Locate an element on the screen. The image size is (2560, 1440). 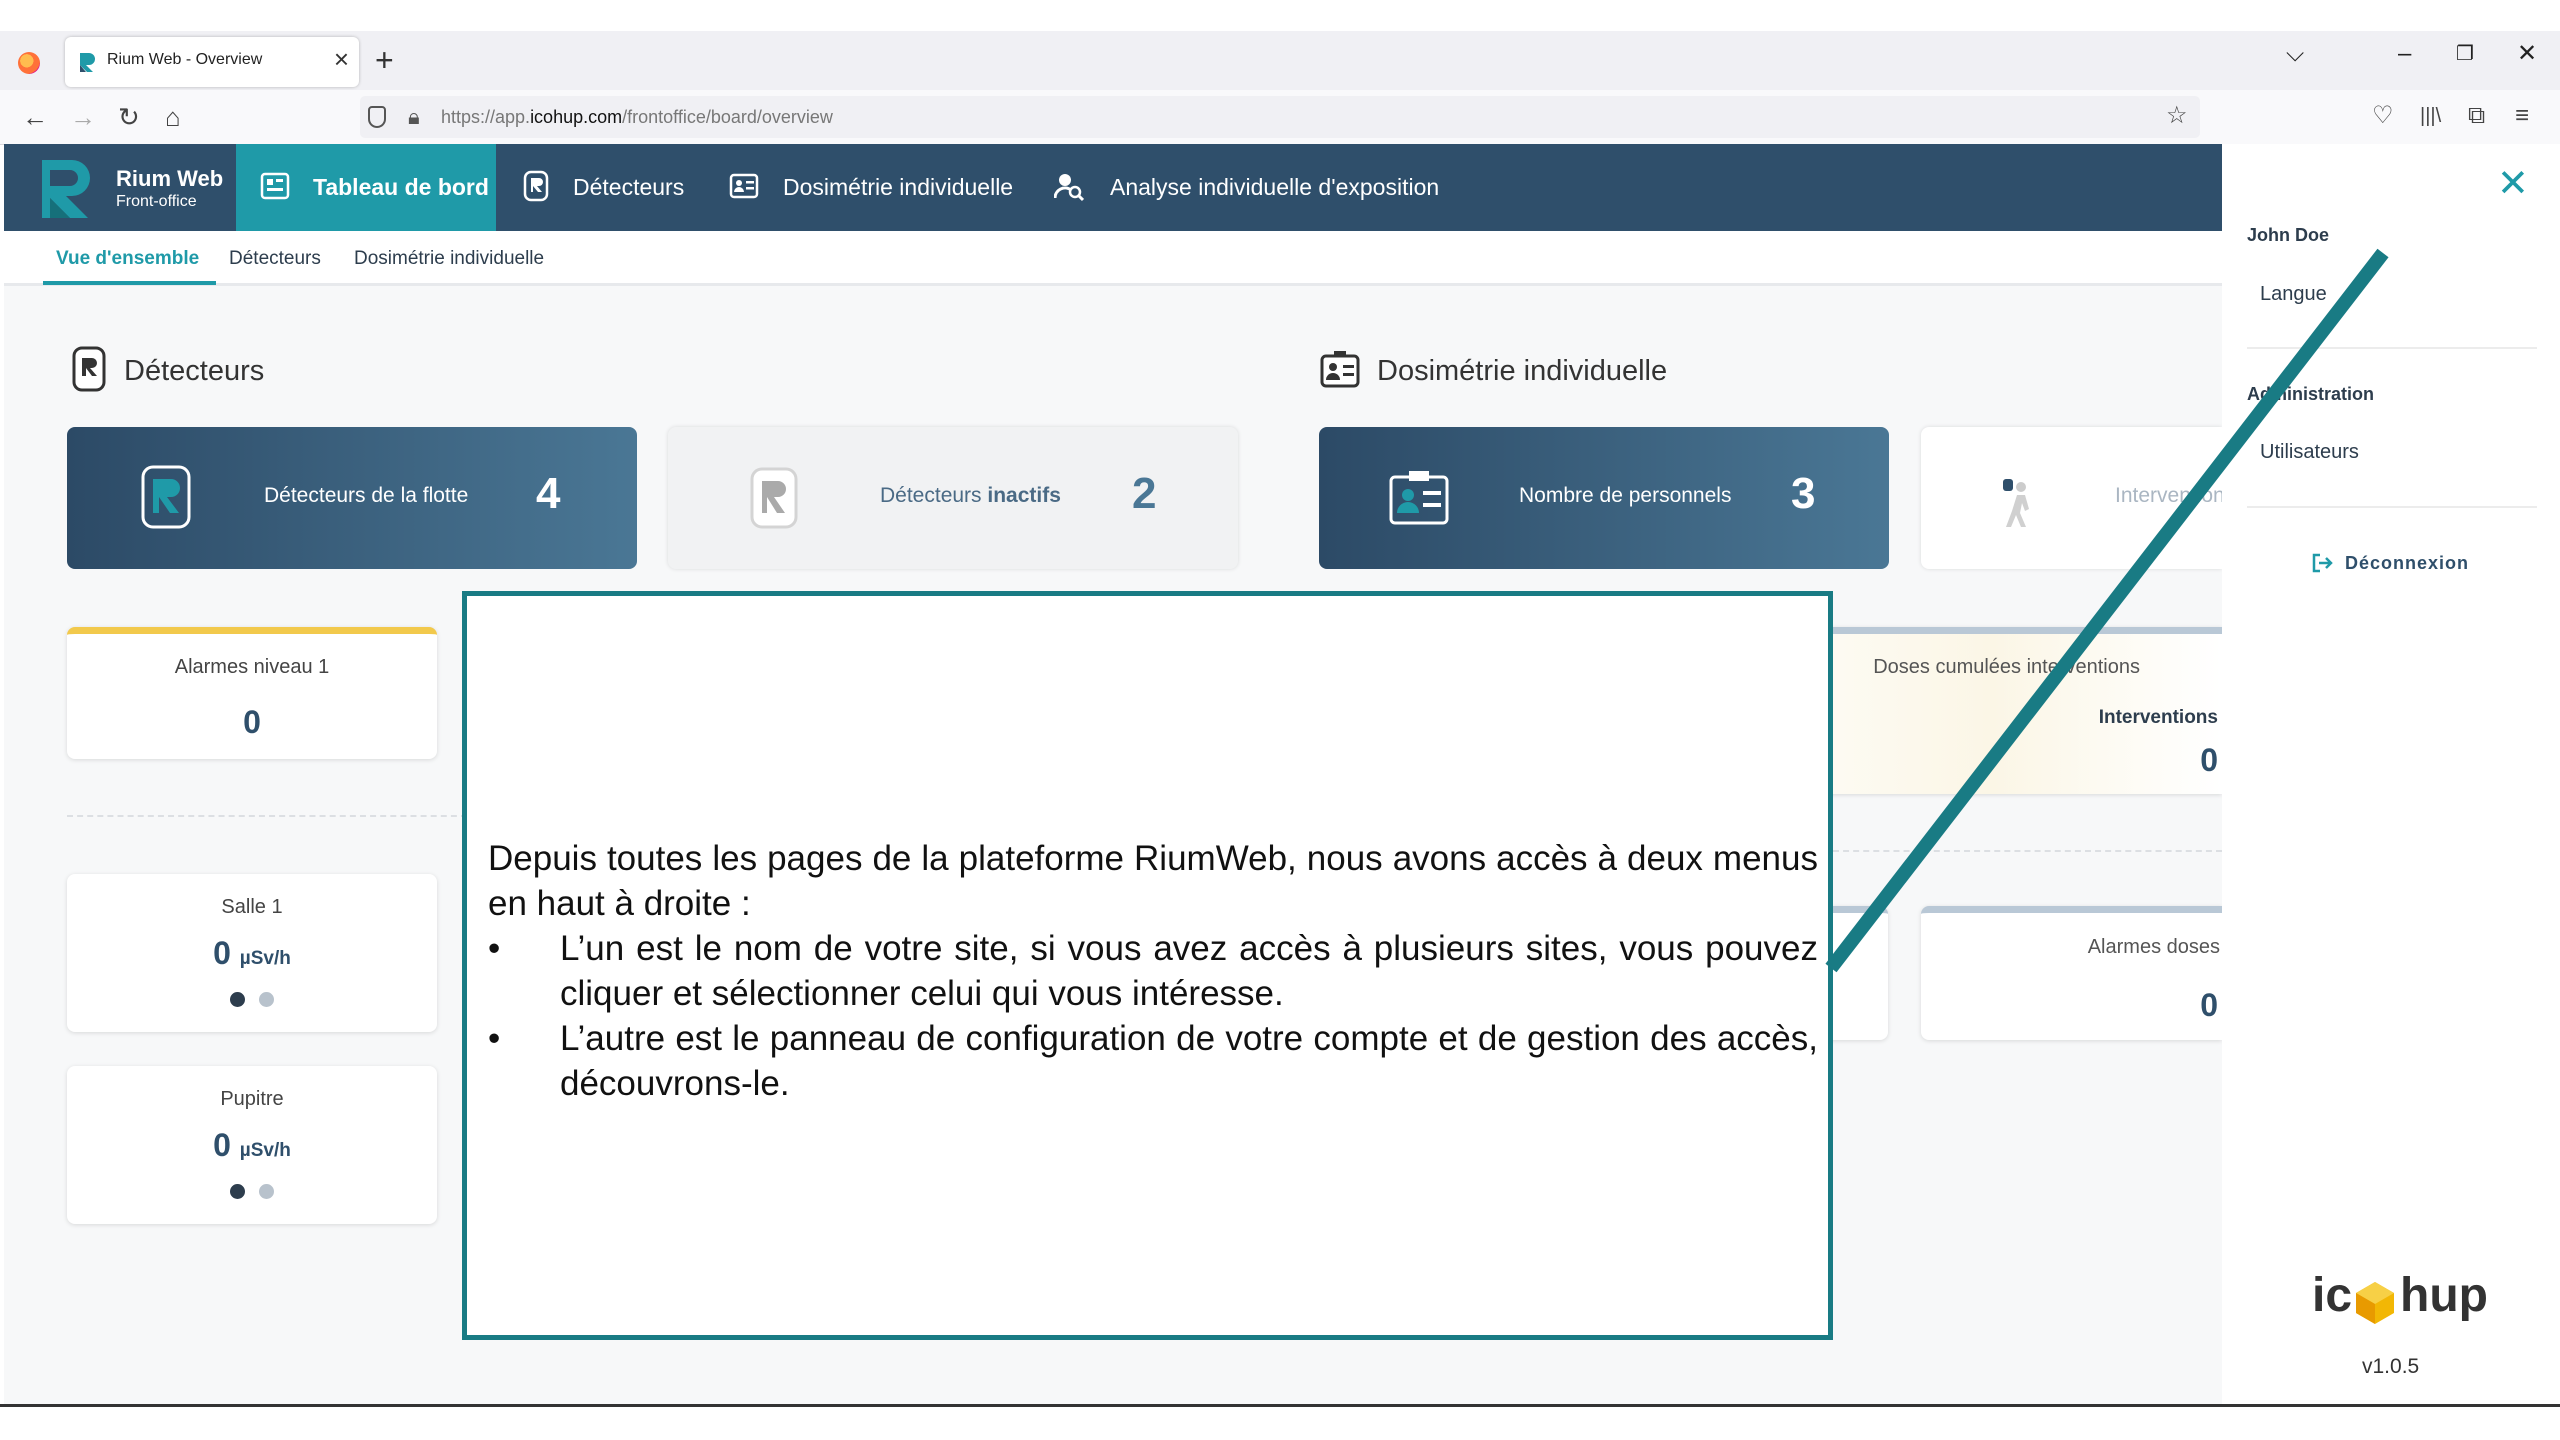
card-room: Pupitre 0 µSv/h is located at coordinates (252, 1145).